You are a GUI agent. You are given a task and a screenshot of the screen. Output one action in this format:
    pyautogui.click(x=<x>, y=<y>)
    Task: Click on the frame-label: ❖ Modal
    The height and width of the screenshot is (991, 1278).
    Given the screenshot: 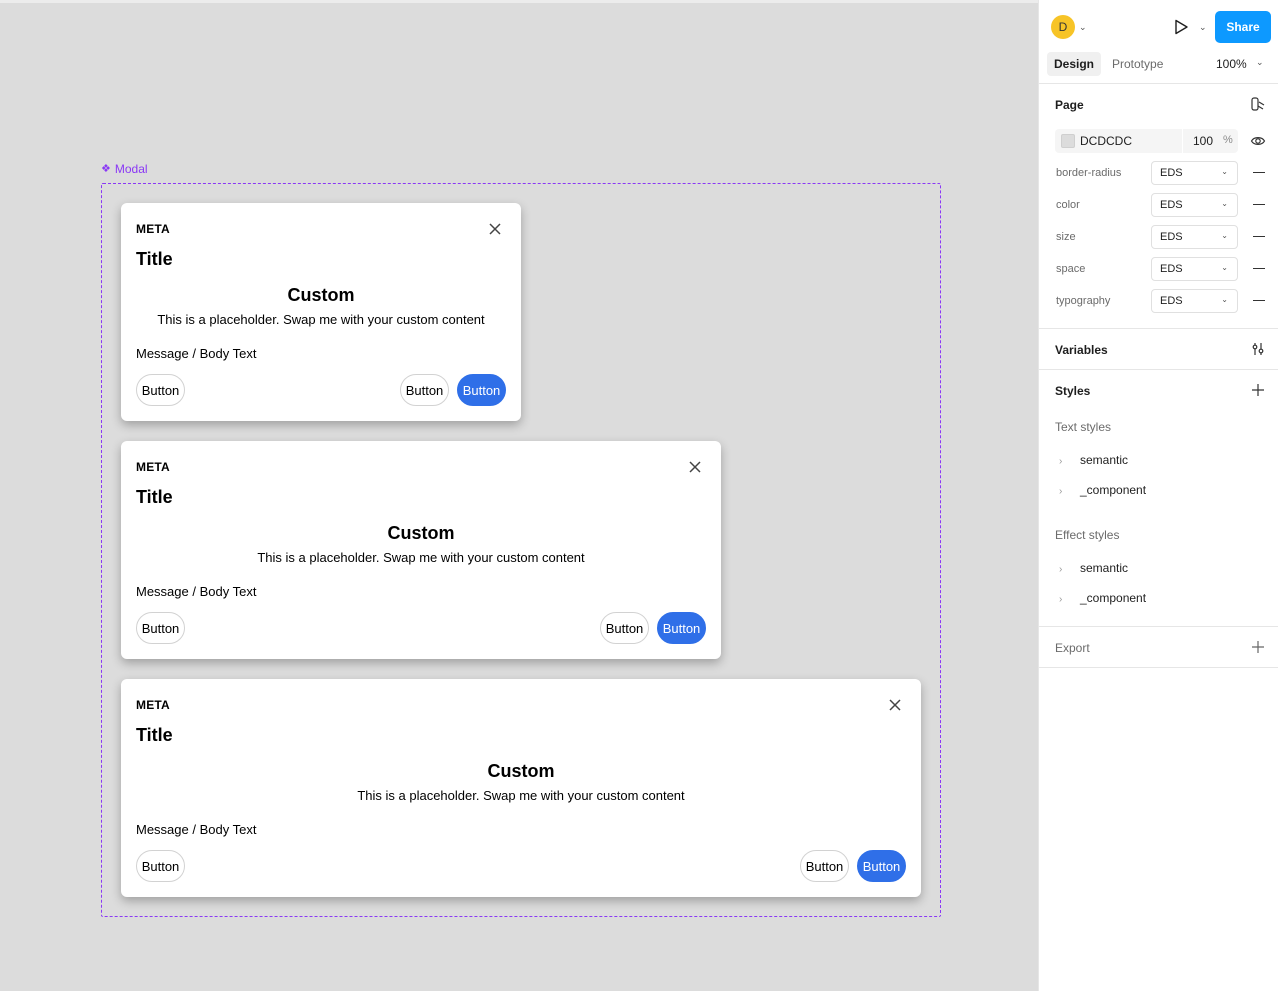 What is the action you would take?
    pyautogui.click(x=124, y=169)
    